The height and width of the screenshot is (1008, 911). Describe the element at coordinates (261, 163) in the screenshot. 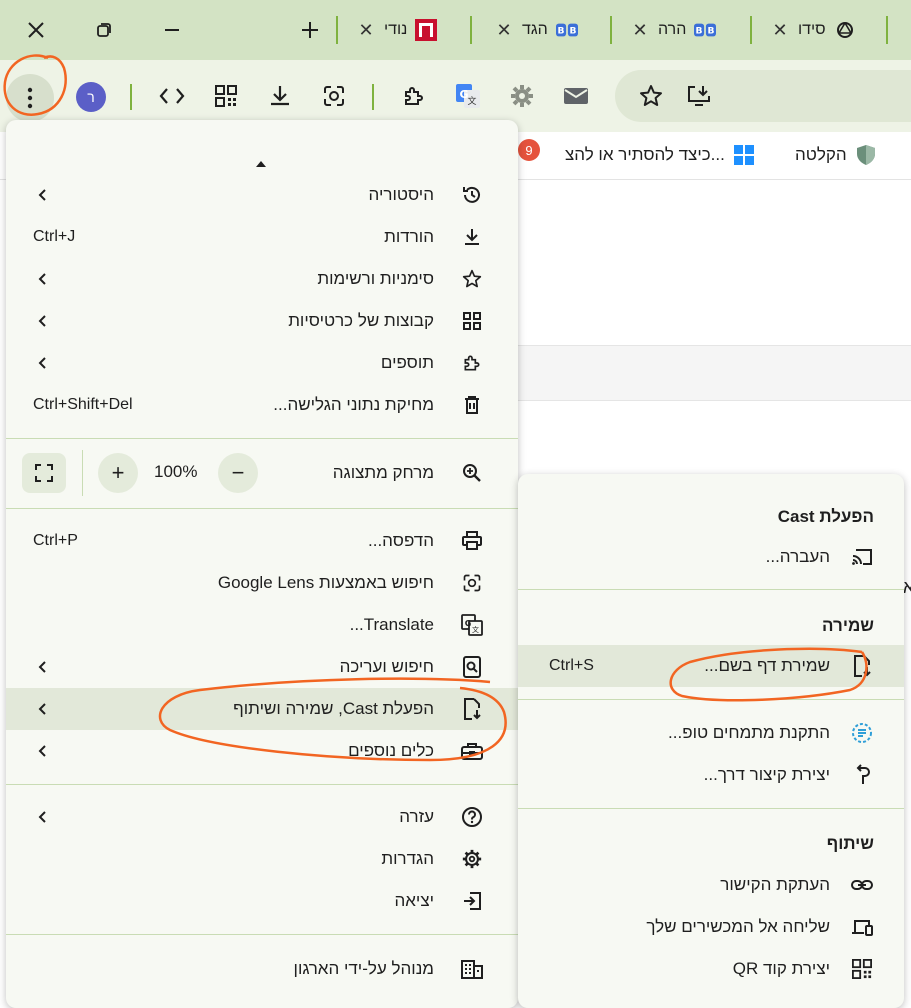

I see `scroll-up-arrow-icon` at that location.